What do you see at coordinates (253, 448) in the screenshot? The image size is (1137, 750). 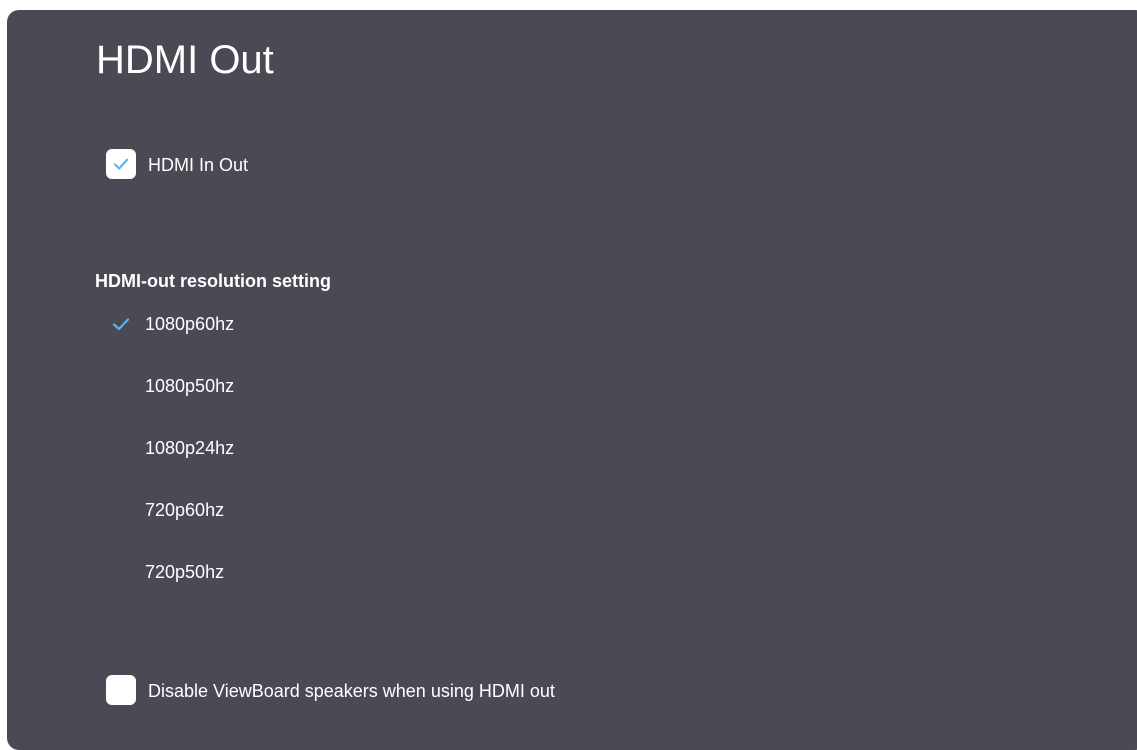 I see `resolution-option-1080p24hz: 1080p24hz` at bounding box center [253, 448].